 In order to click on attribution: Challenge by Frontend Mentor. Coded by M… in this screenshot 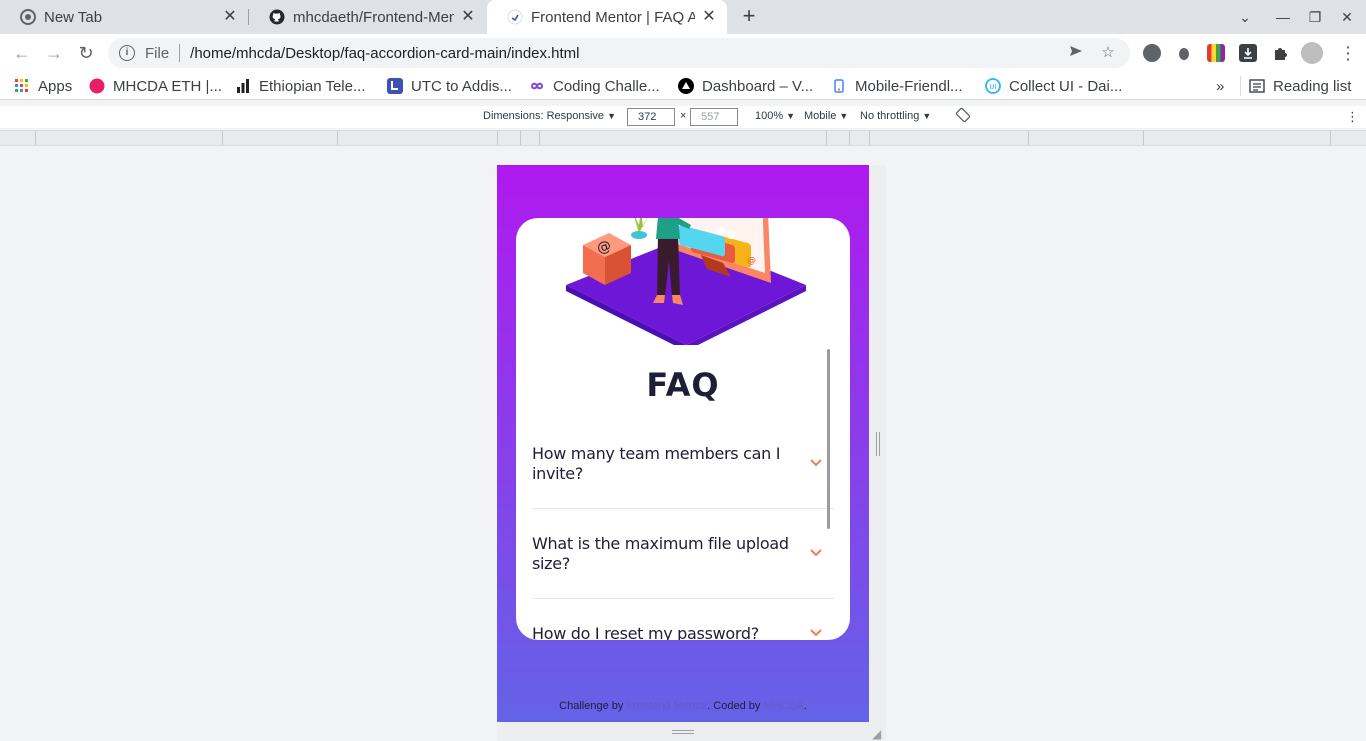, I will do `click(683, 706)`.